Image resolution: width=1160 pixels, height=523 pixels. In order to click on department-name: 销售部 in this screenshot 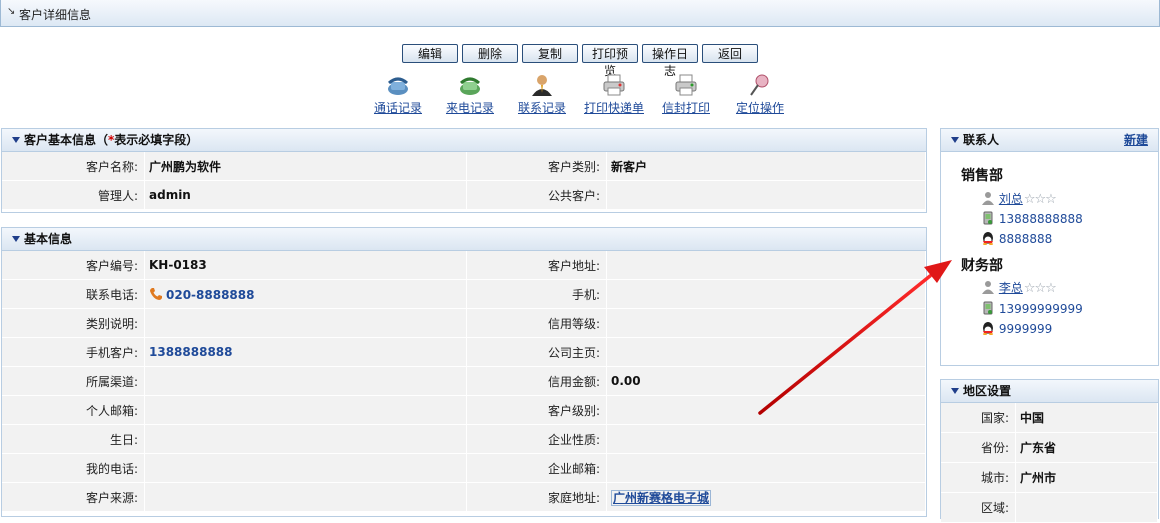, I will do `click(982, 176)`.